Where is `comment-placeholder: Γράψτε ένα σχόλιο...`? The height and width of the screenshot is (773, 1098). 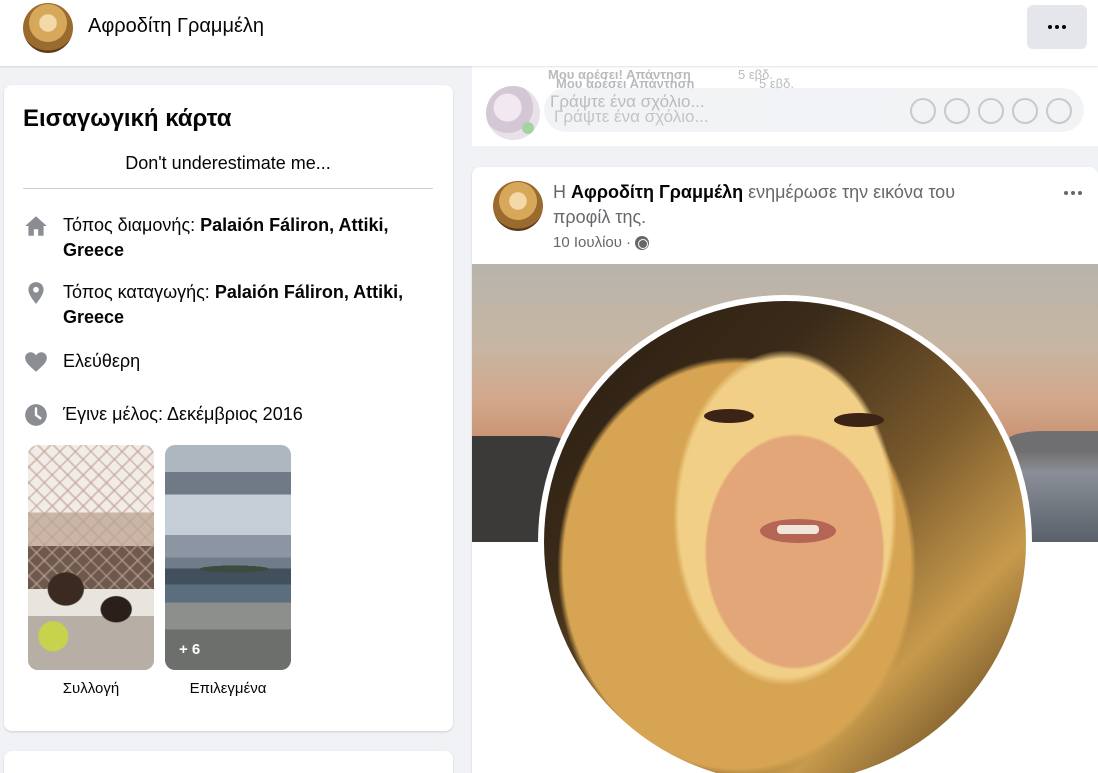 comment-placeholder: Γράψτε ένα σχόλιο... is located at coordinates (631, 116).